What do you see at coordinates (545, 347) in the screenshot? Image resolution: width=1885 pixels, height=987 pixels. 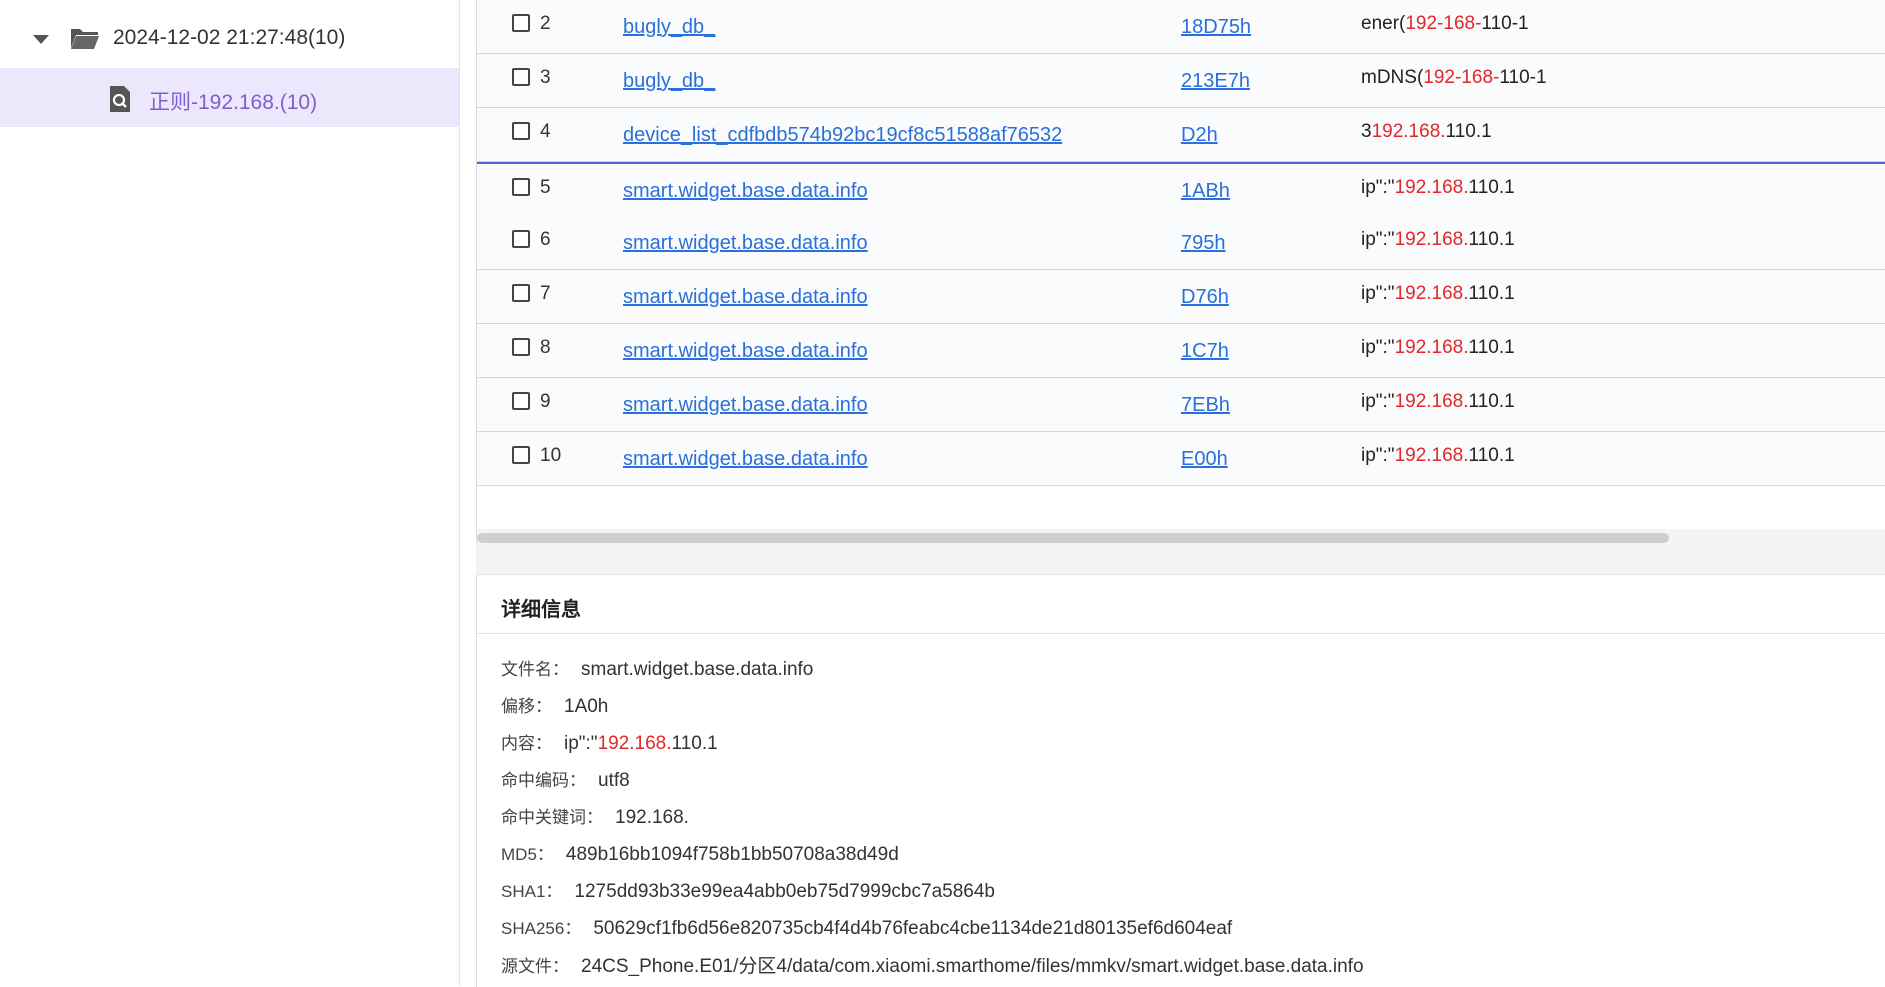 I see `row-number: 8` at bounding box center [545, 347].